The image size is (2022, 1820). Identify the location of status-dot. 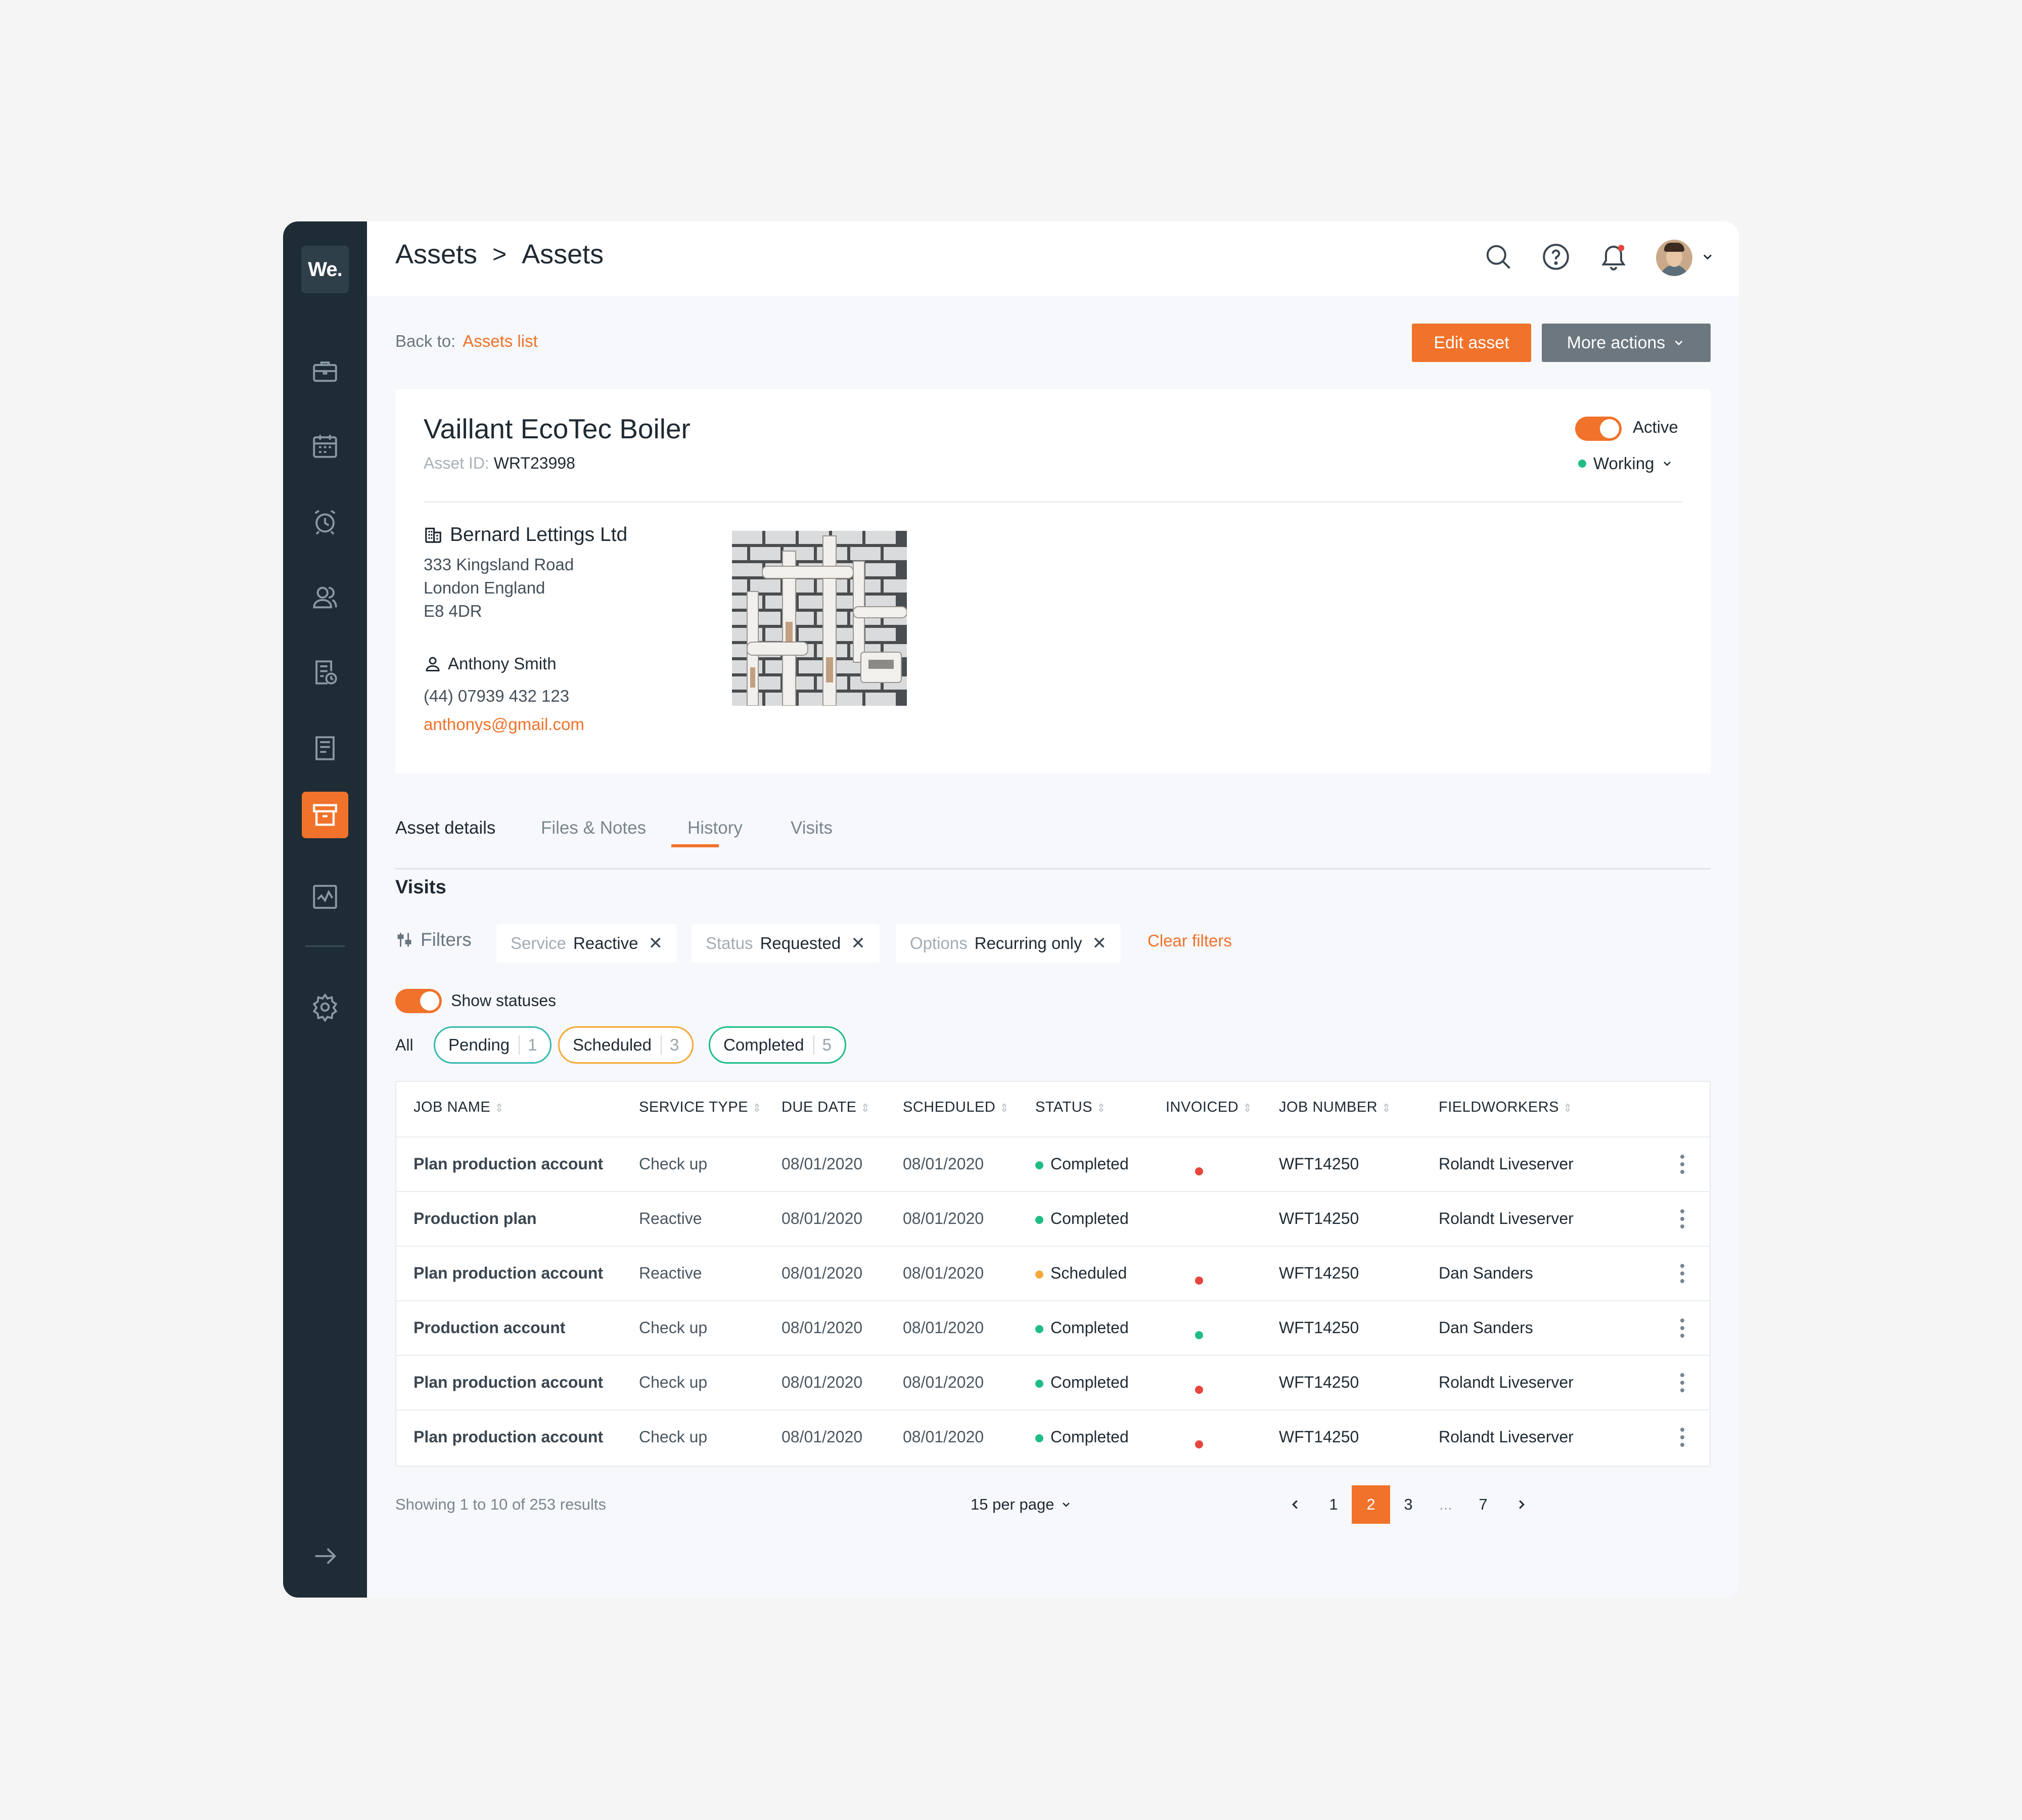
(1039, 1274).